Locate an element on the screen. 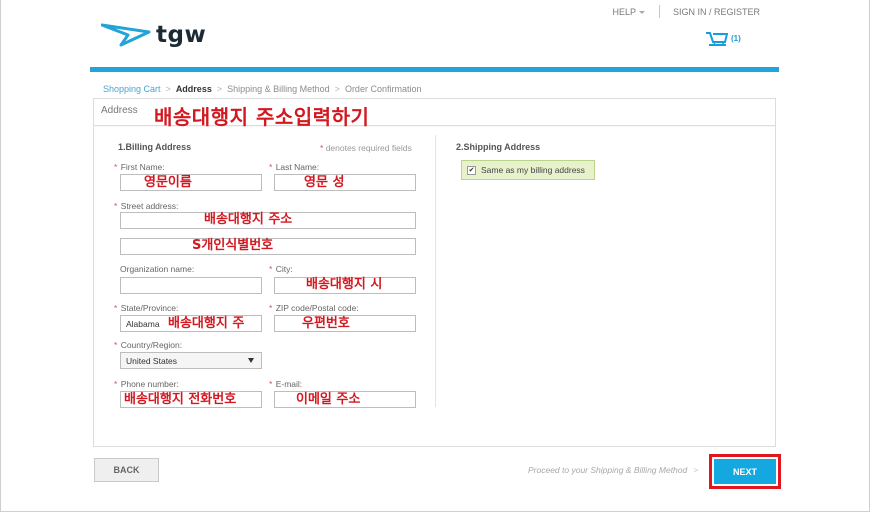  shipping-address-title: 2.Shipping Address is located at coordinates (498, 147).